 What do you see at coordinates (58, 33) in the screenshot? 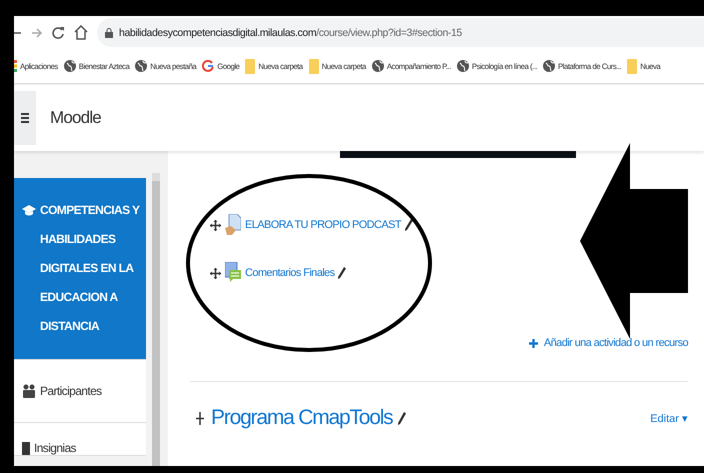
I see `reload-icon` at bounding box center [58, 33].